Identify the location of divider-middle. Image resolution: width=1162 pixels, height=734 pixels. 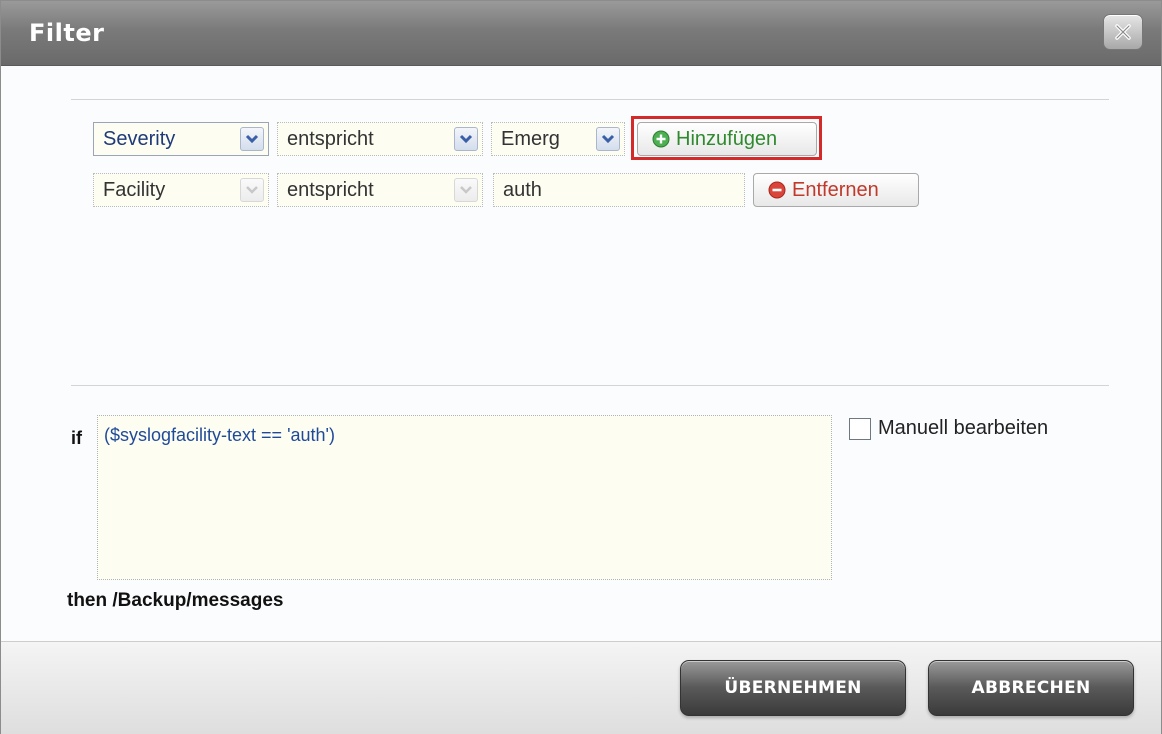
(590, 385).